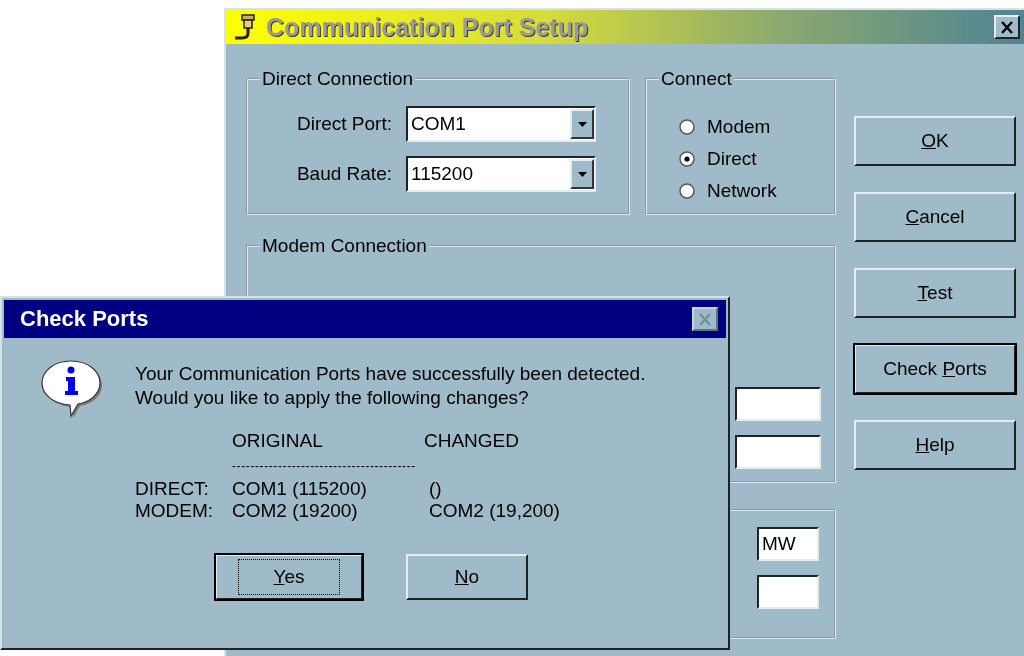 The image size is (1024, 656). I want to click on dialog-button: Check Ports, so click(935, 369).